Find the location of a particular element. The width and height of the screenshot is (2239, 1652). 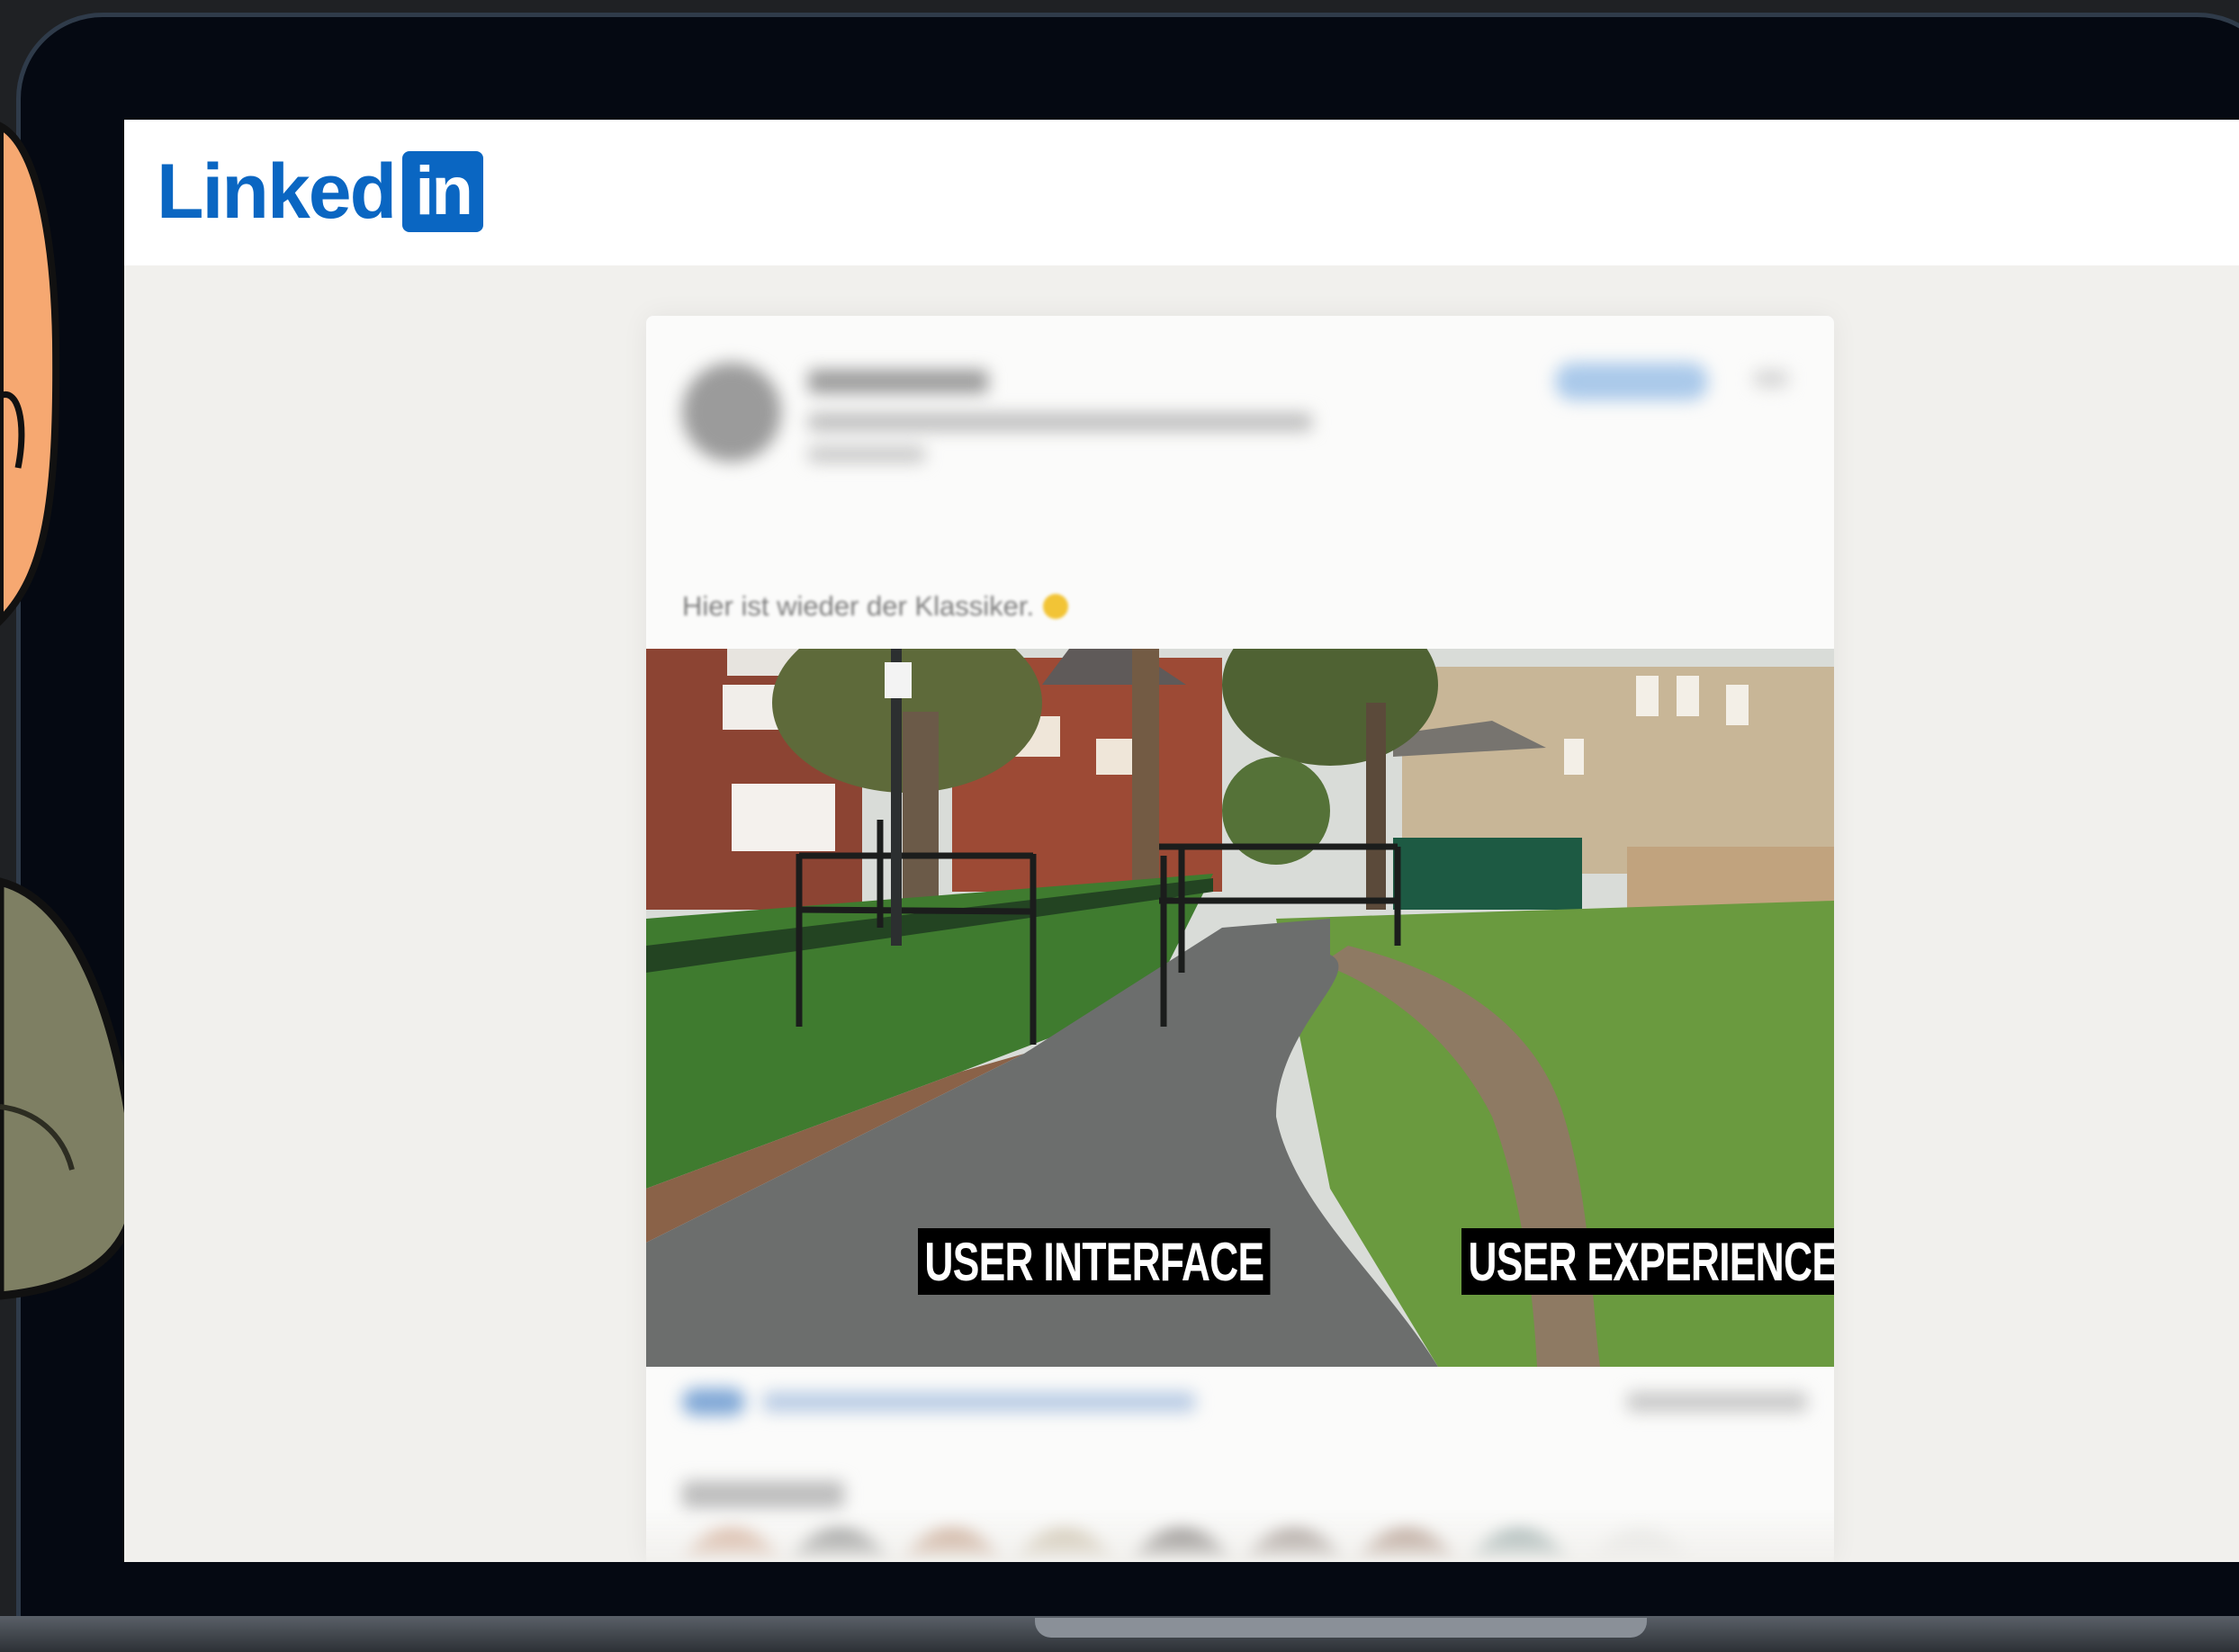

reactions-row is located at coordinates (1244, 1401).